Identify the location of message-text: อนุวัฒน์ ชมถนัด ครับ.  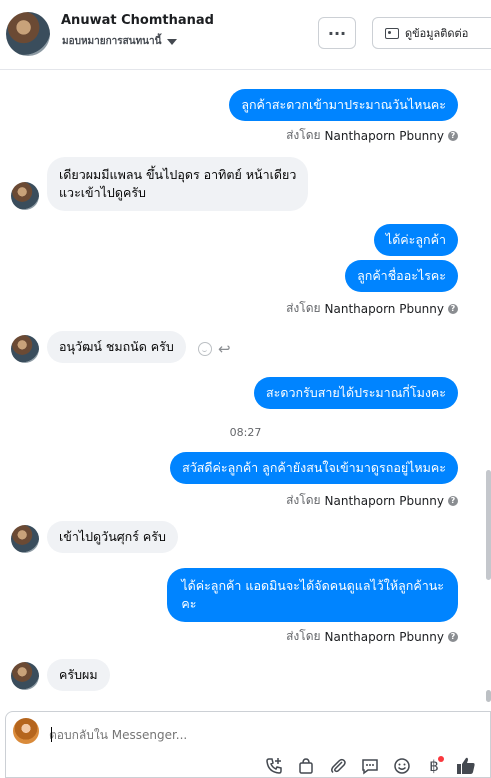
(116, 346).